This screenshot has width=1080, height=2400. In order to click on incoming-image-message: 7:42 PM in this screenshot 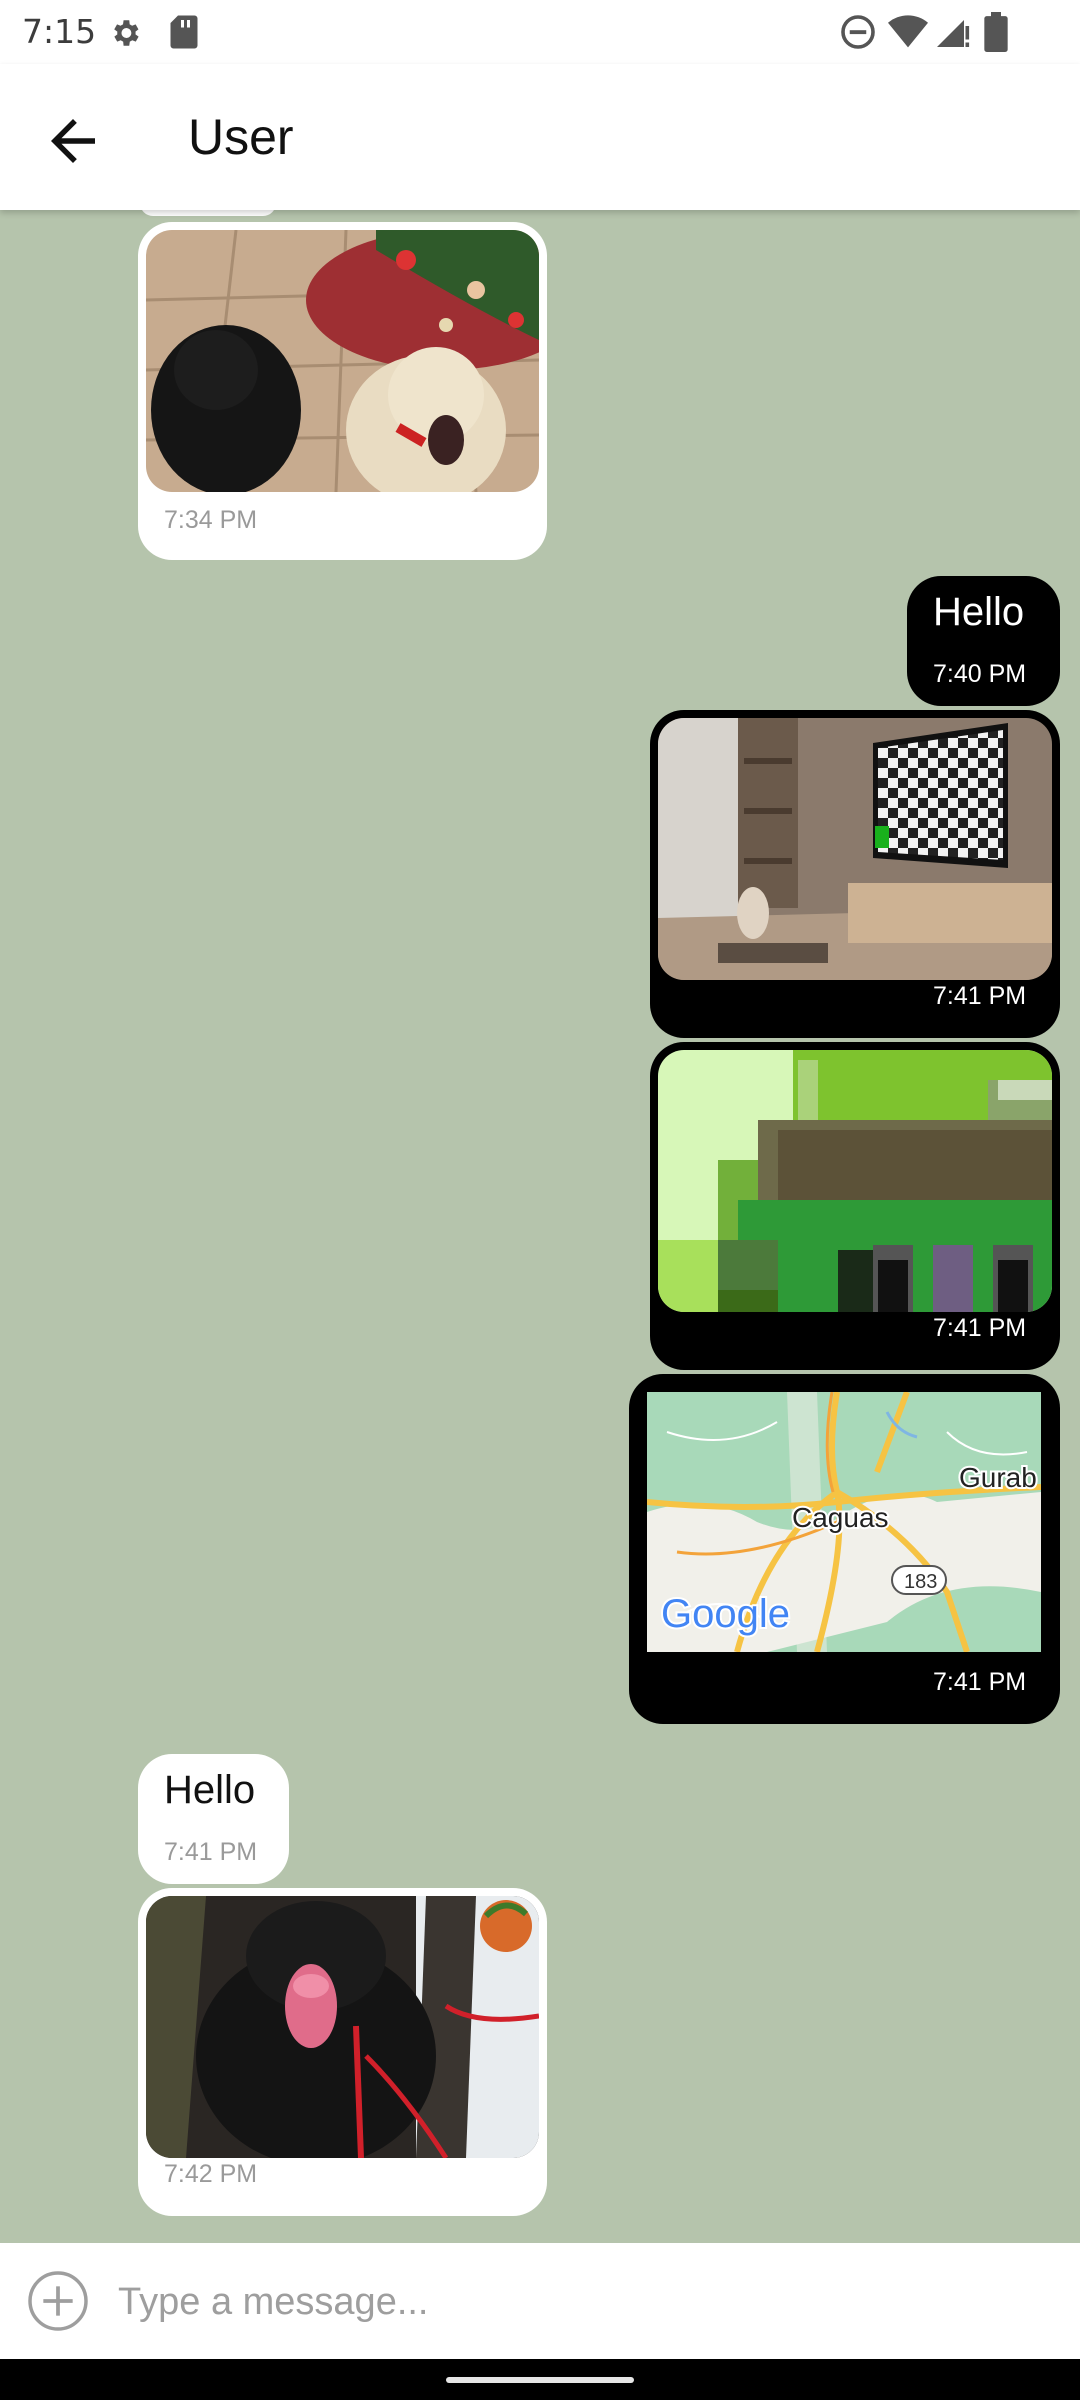, I will do `click(342, 2052)`.